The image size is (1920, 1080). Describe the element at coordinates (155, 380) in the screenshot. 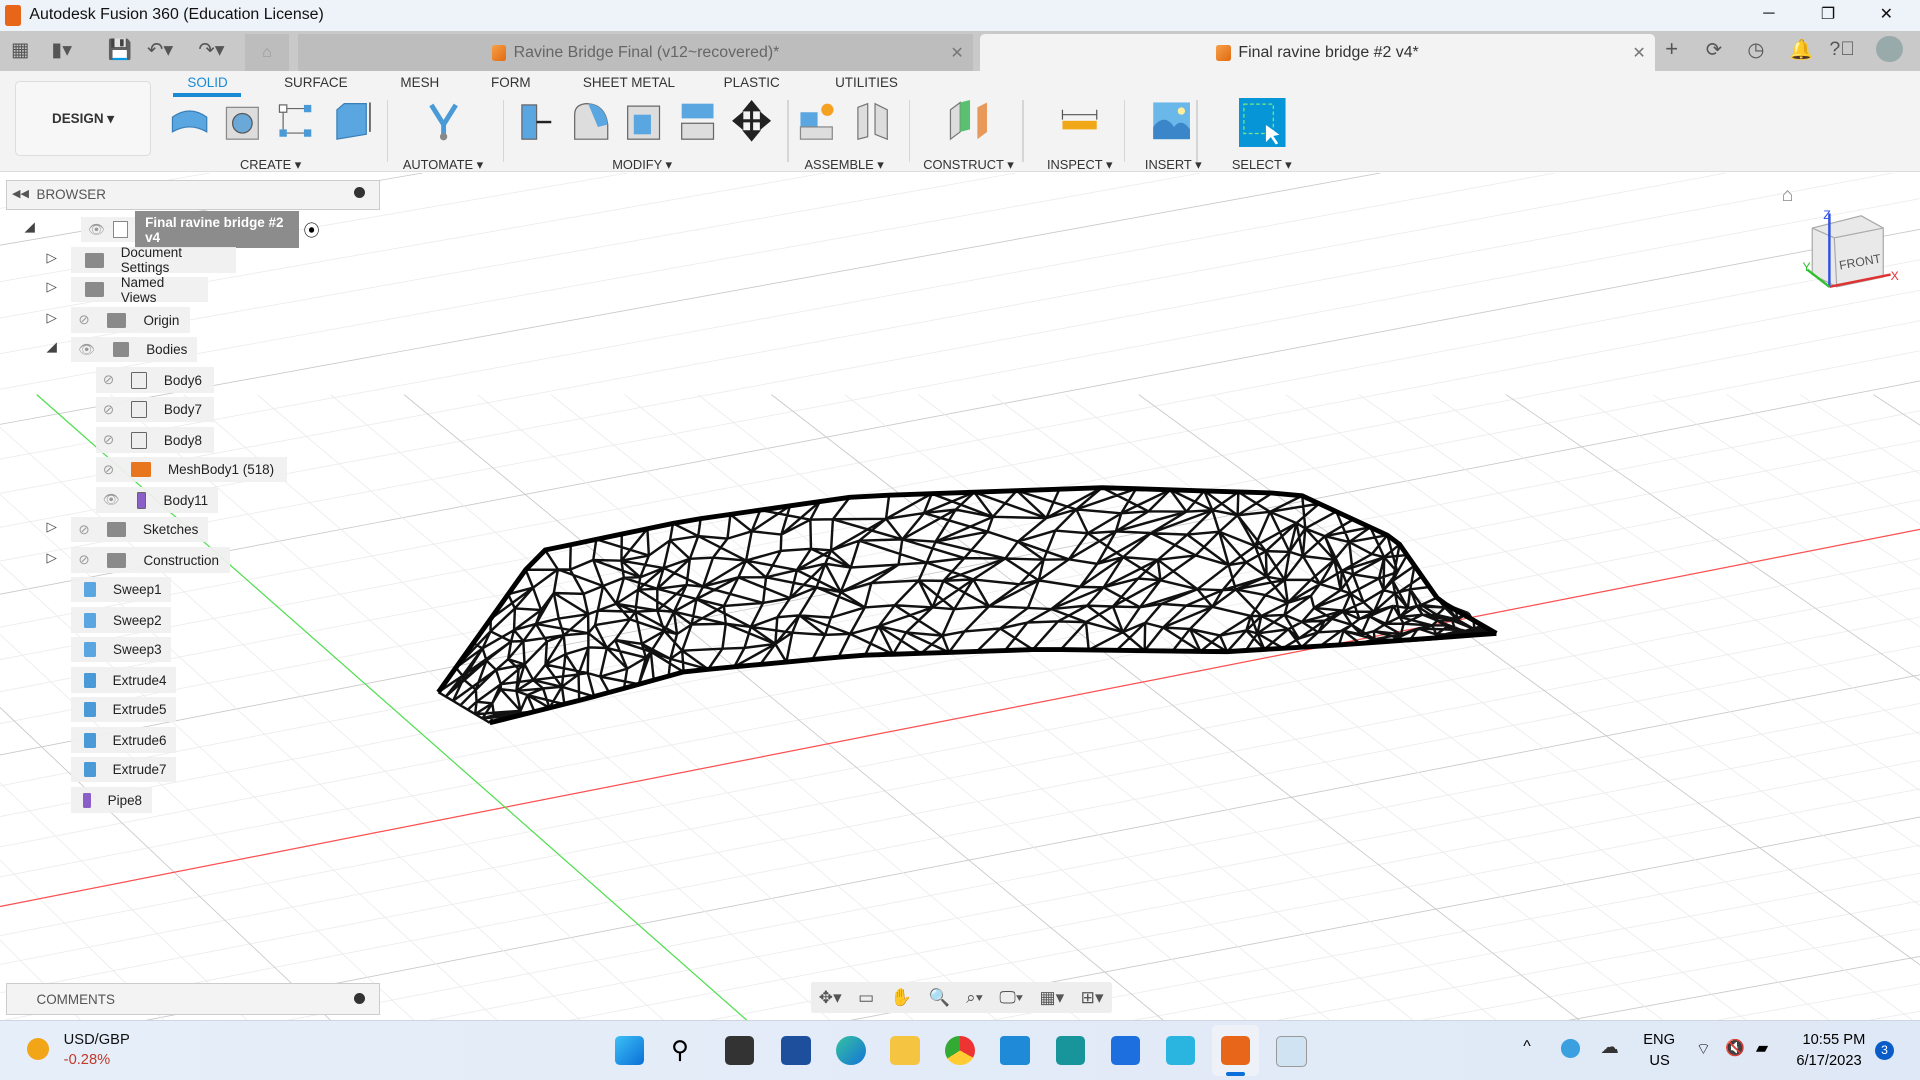

I see `browser-item: ⊘ Body6` at that location.